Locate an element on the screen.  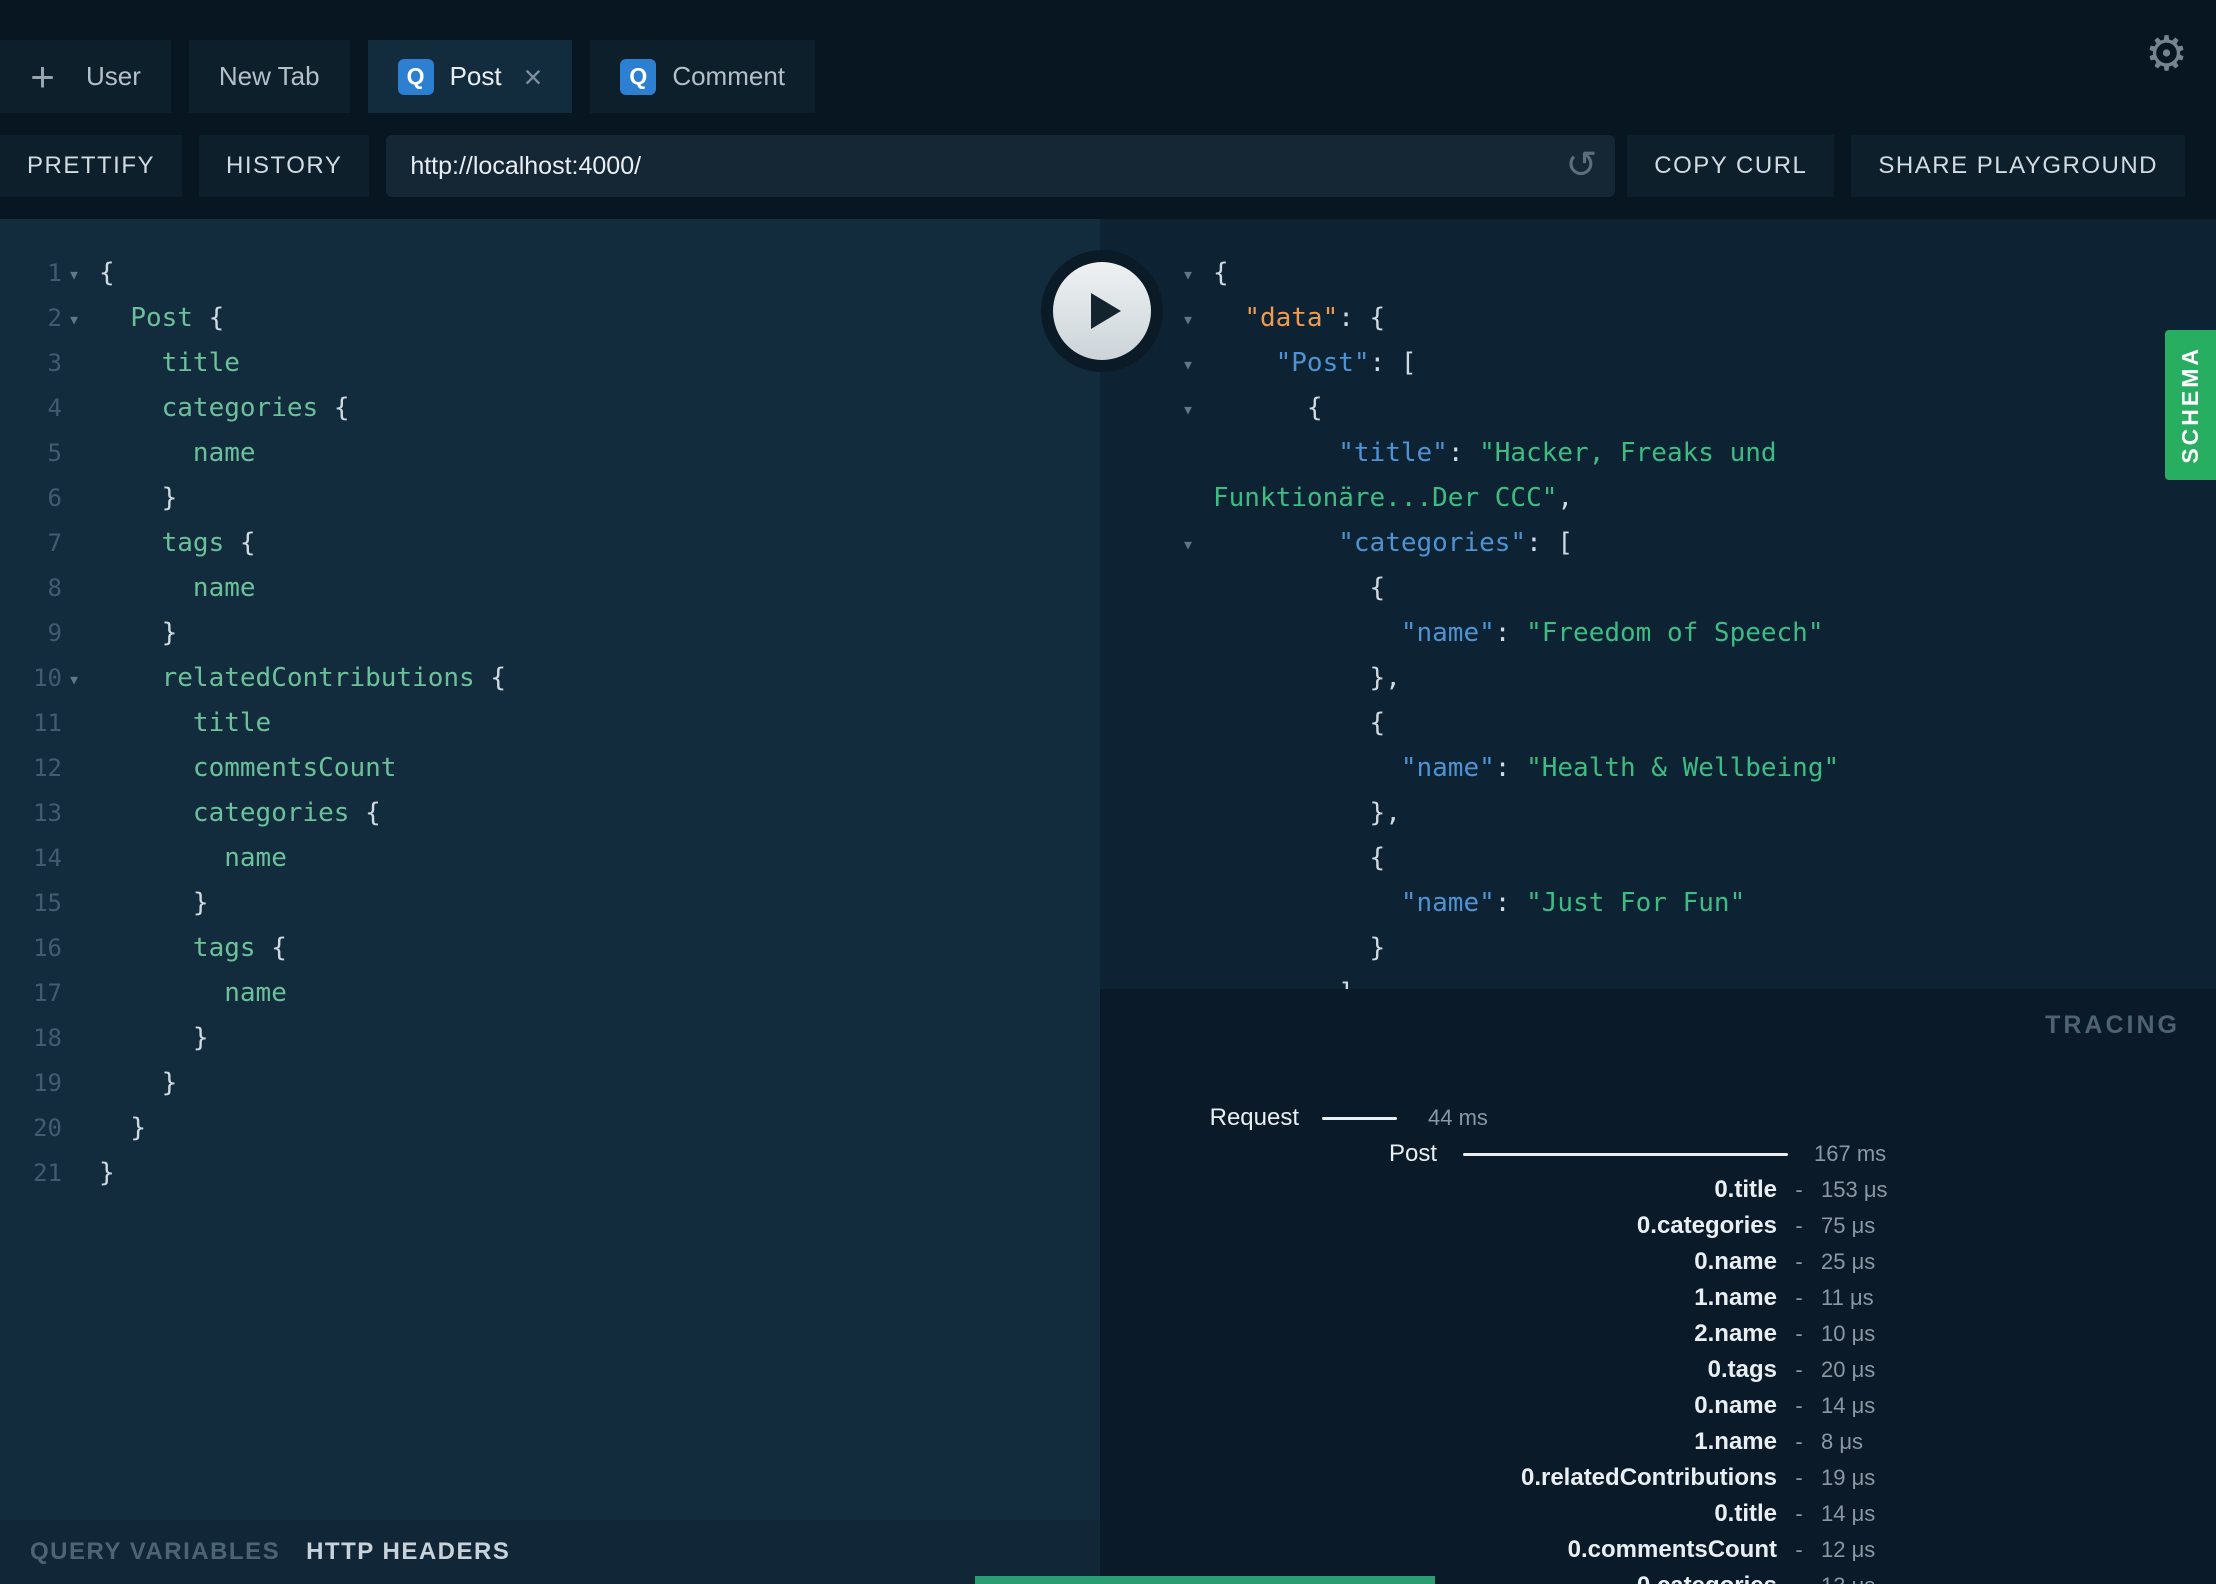
code-line: 10 ▾ relatedContributions { is located at coordinates (550, 678).